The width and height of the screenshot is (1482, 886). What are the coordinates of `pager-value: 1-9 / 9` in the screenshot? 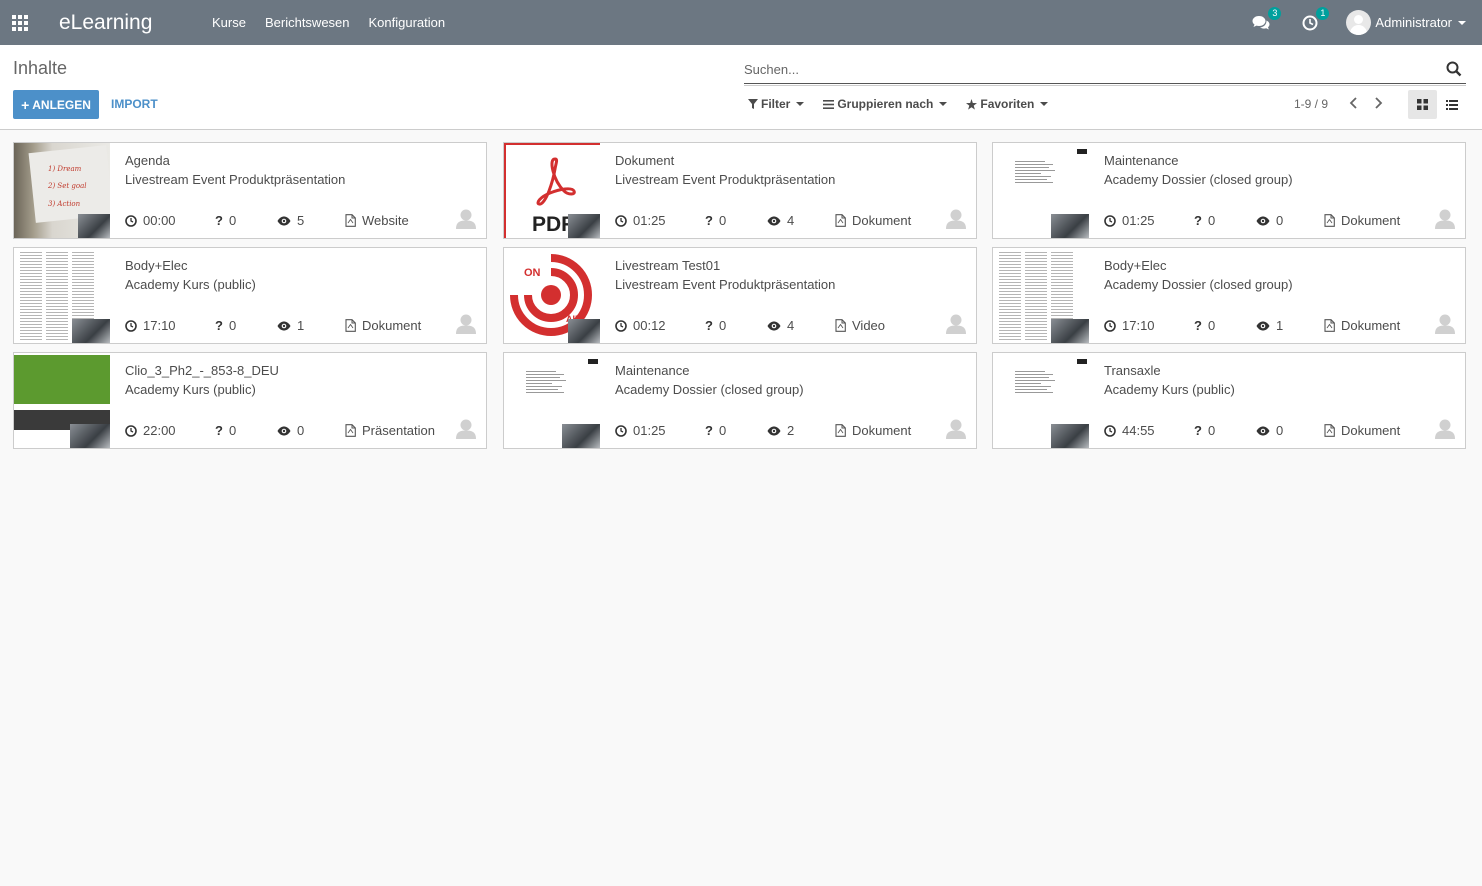 It's located at (1311, 104).